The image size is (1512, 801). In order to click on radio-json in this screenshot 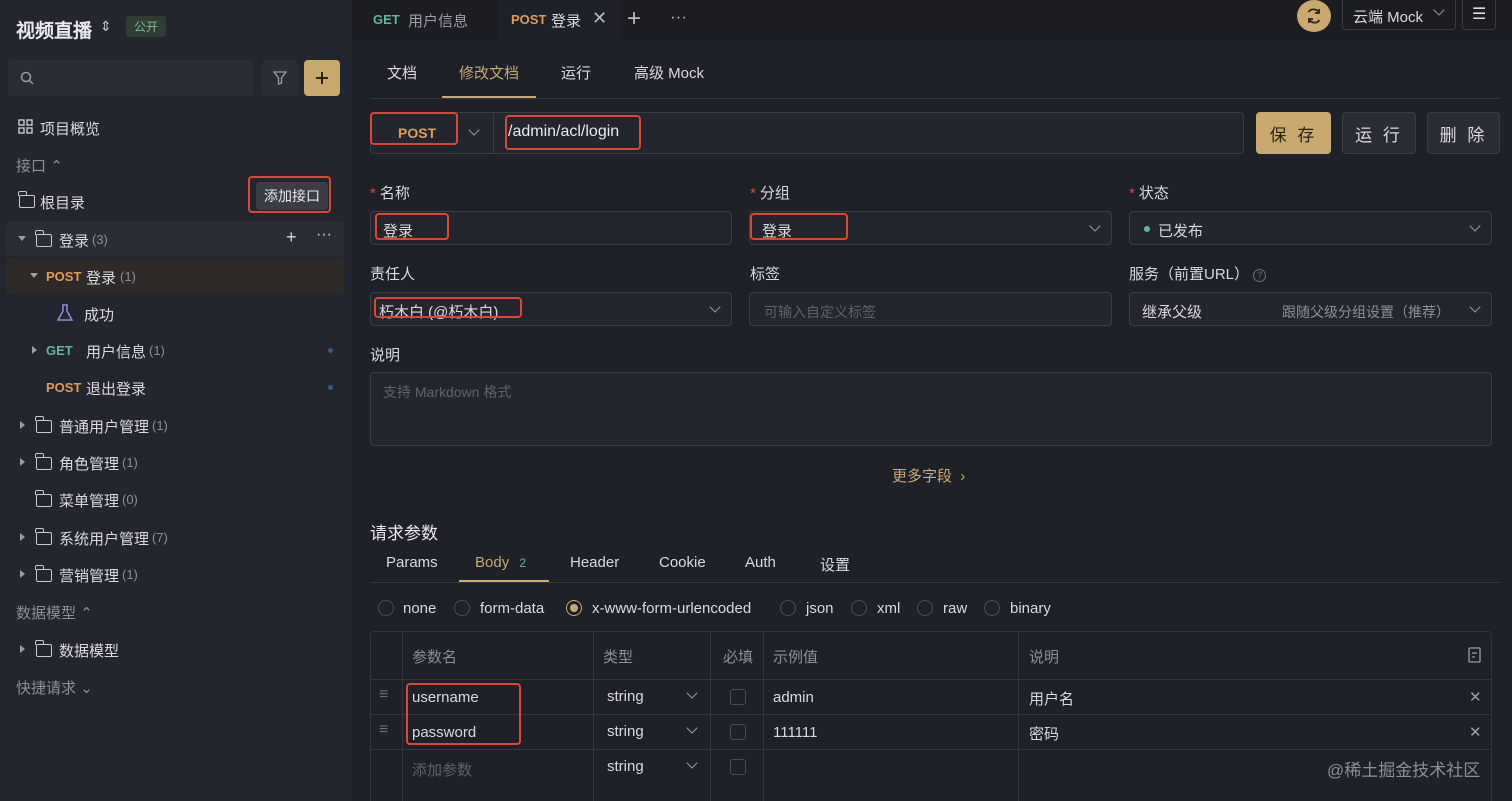, I will do `click(788, 608)`.